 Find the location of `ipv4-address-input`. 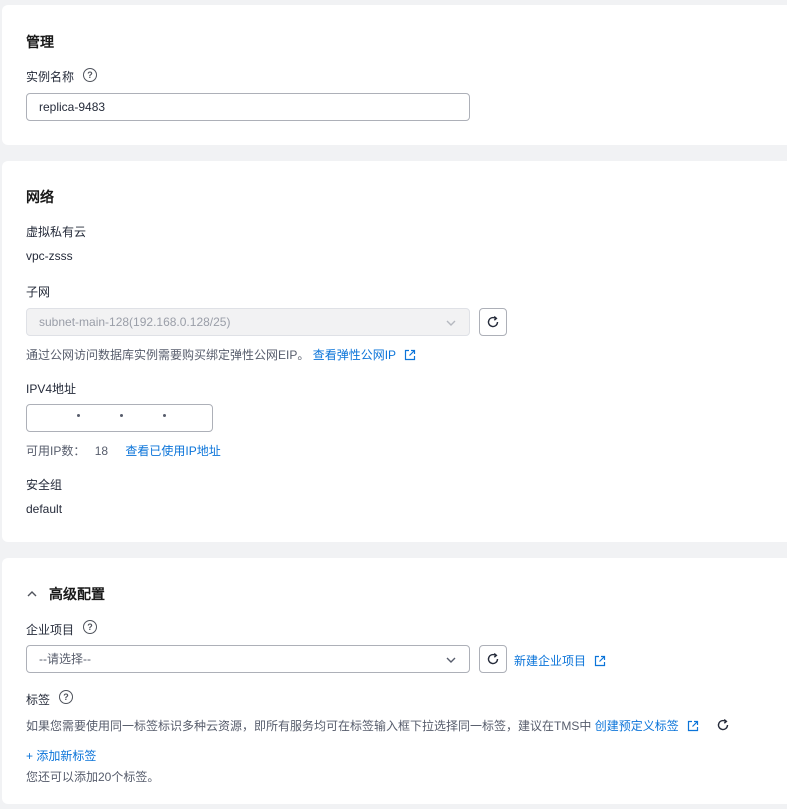

ipv4-address-input is located at coordinates (119, 418).